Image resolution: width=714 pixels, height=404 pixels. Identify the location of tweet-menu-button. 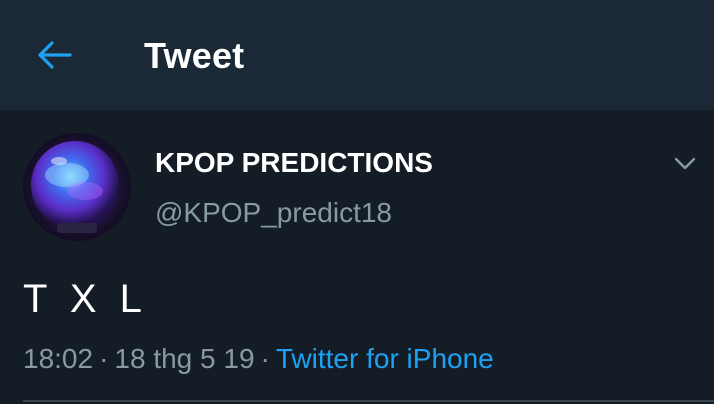
(685, 164).